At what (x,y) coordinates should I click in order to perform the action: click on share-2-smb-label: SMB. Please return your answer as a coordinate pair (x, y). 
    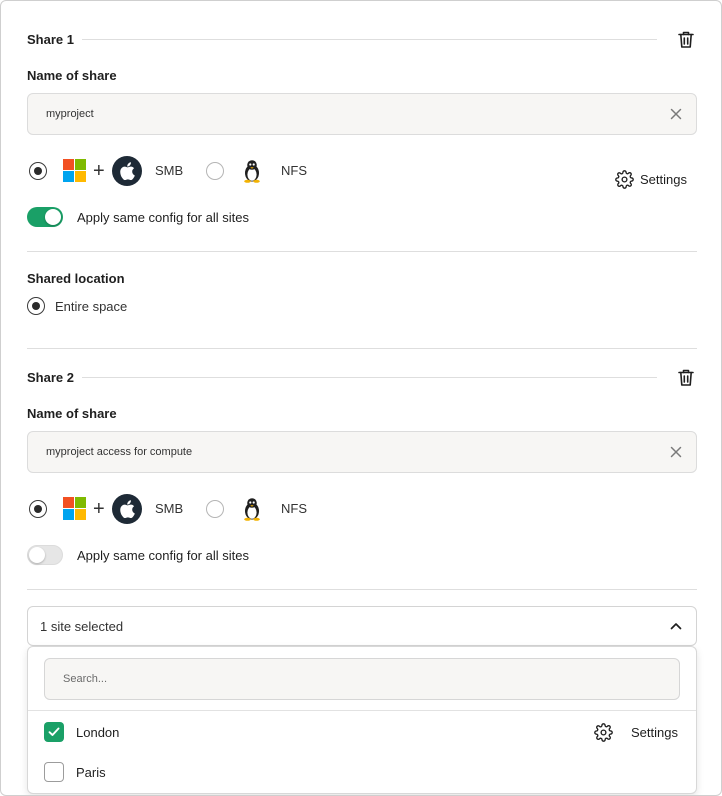
    Looking at the image, I should click on (169, 508).